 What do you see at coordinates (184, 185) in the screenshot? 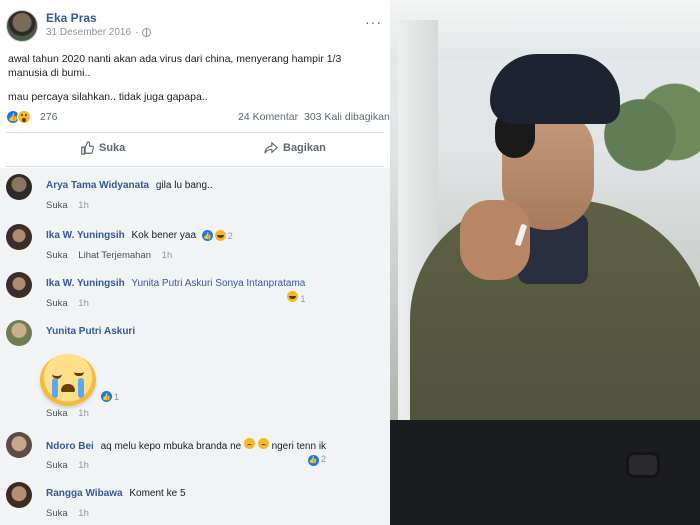
I see `comment-text: gila lu bang..` at bounding box center [184, 185].